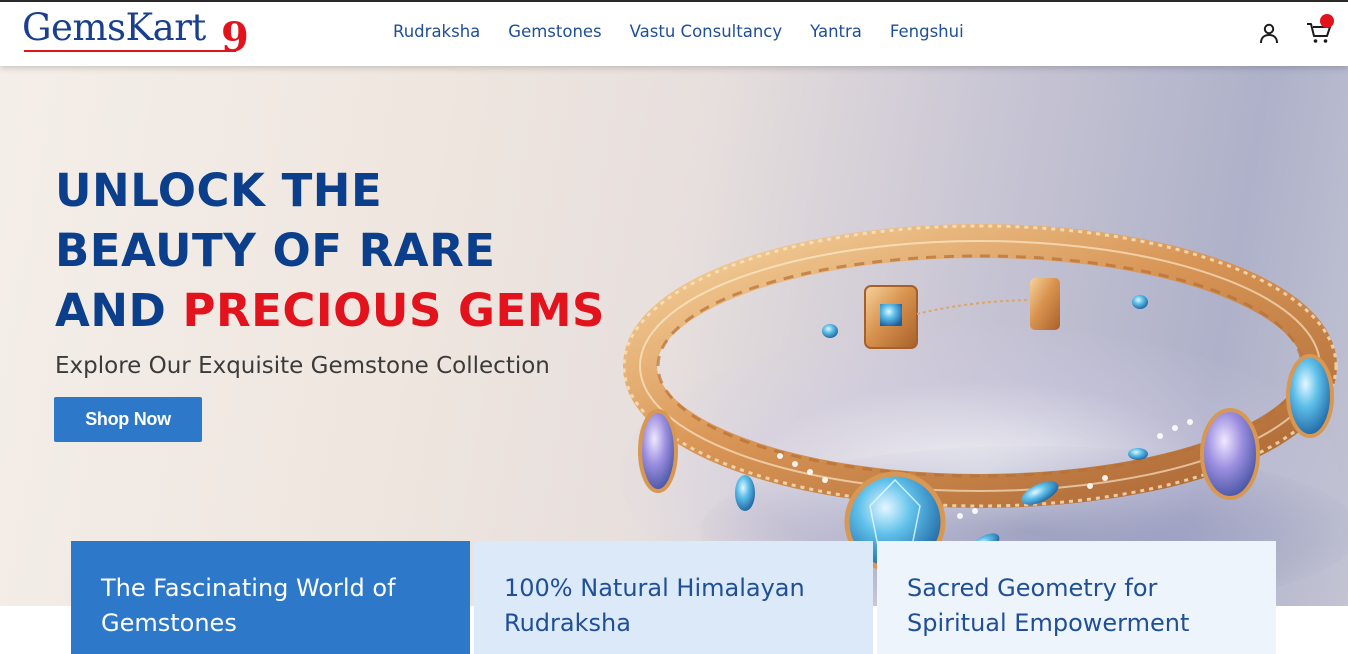 The image size is (1348, 654). Describe the element at coordinates (219, 190) in the screenshot. I see `hero-heading-line-1: UNLOCK THE` at that location.